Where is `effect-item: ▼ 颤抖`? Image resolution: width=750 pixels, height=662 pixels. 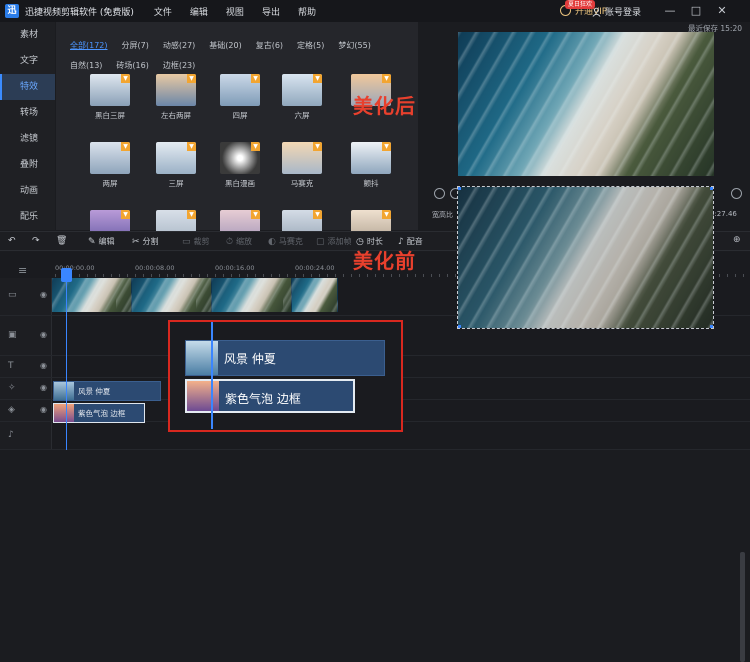 effect-item: ▼ 颤抖 is located at coordinates (371, 165).